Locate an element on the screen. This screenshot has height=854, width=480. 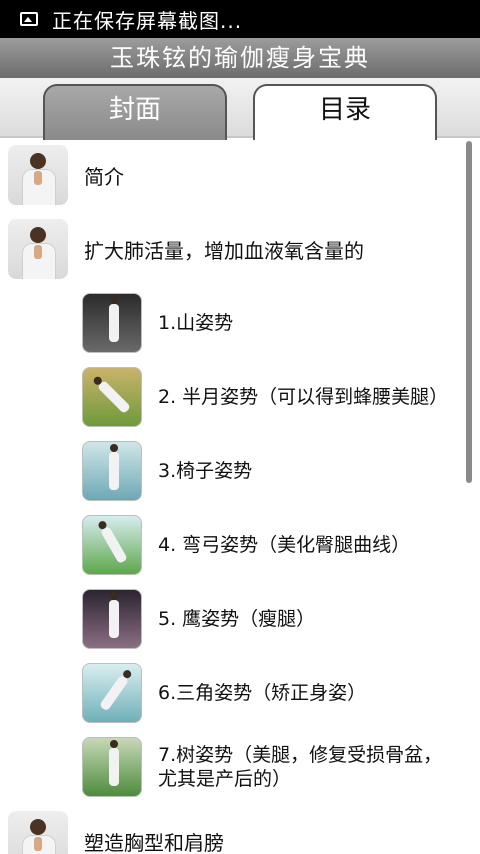
item-label: 3.椅子姿势 is located at coordinates (205, 471).